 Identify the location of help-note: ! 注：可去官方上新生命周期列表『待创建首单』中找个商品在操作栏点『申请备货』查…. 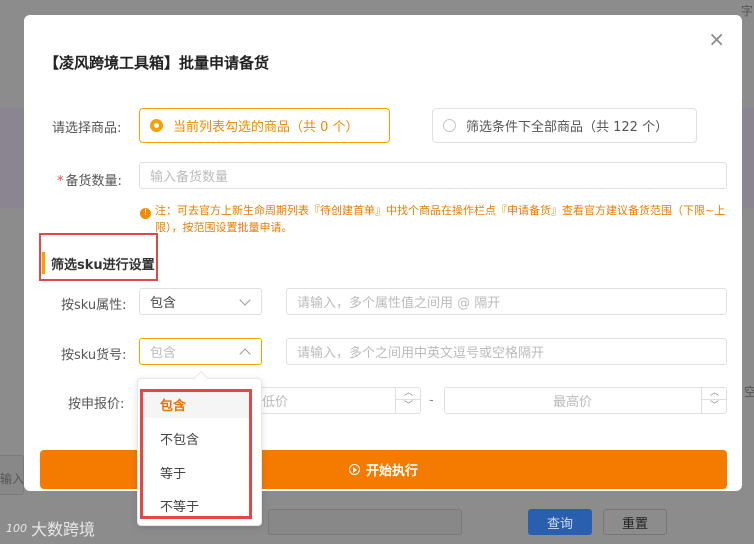
(435, 219).